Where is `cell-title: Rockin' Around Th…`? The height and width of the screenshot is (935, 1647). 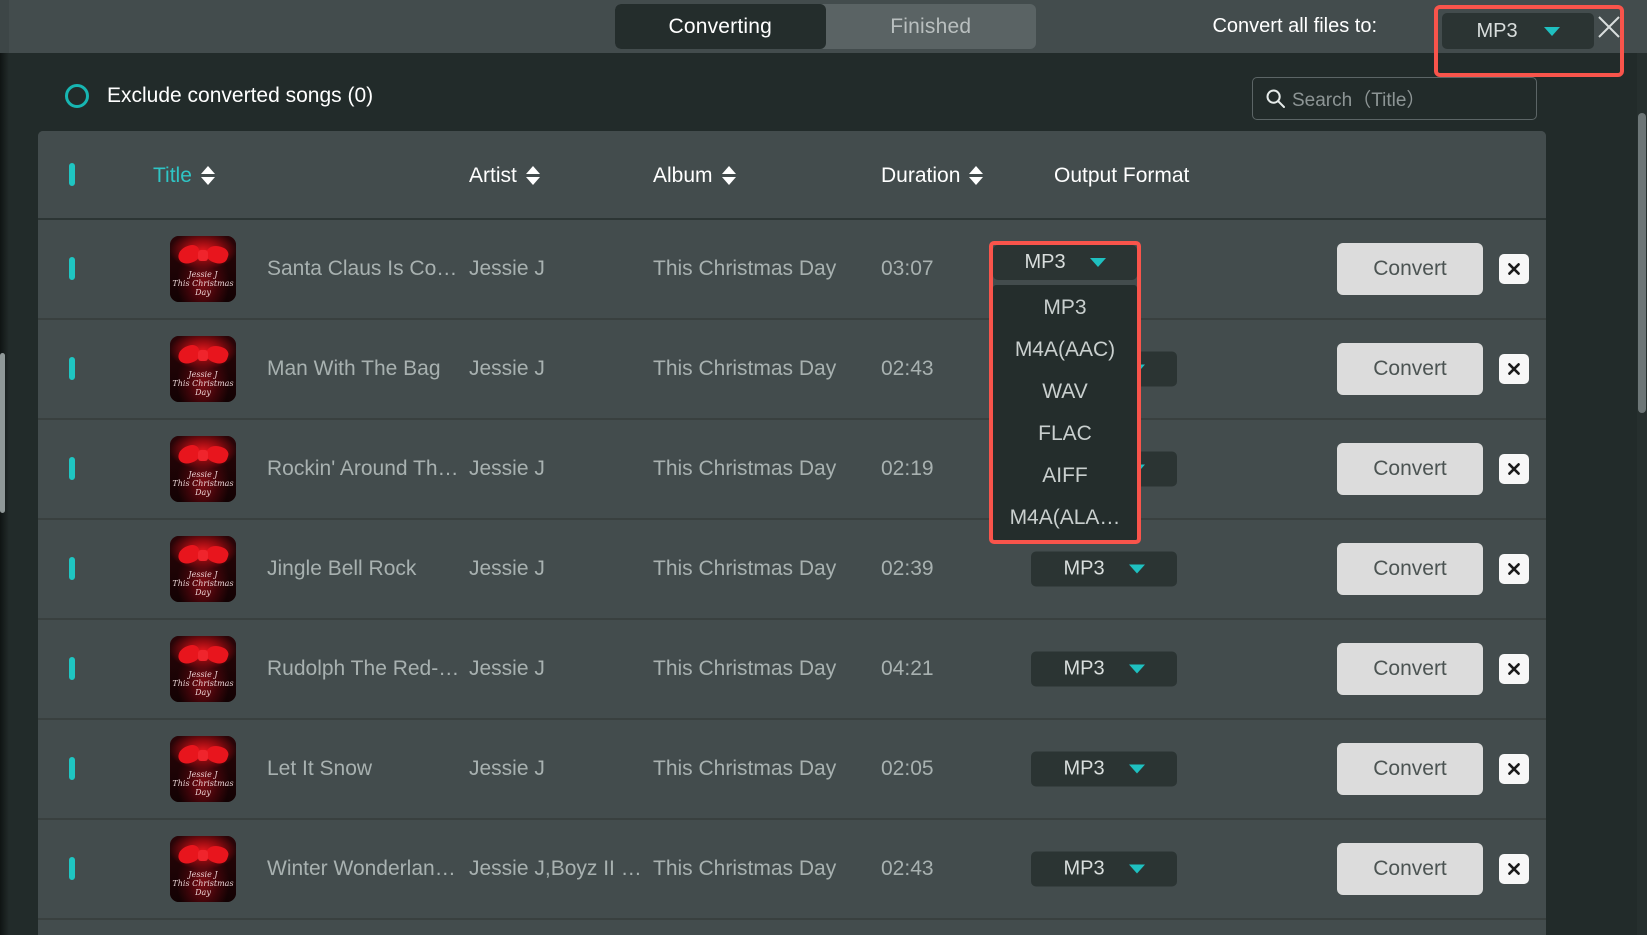
cell-title: Rockin' Around Th… is located at coordinates (365, 469).